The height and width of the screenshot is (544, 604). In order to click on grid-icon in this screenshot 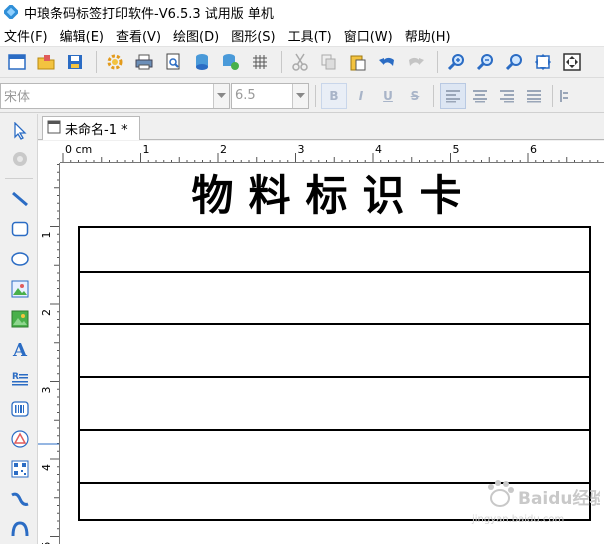, I will do `click(260, 62)`.